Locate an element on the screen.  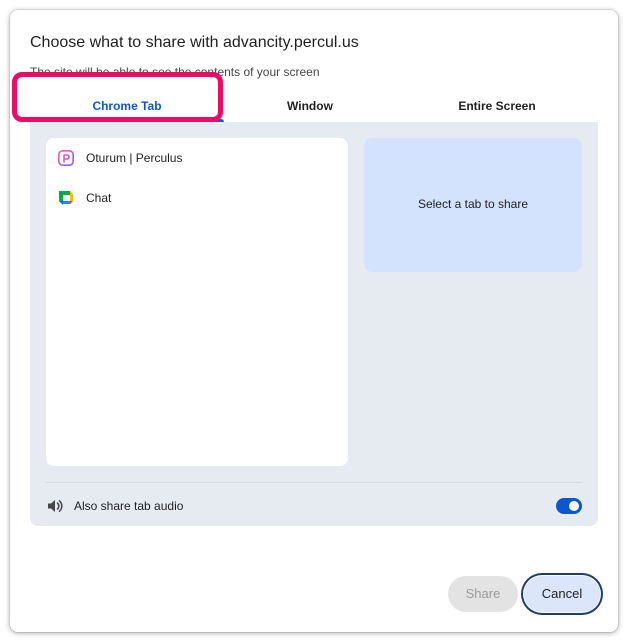
tab-window-label: Window is located at coordinates (310, 106).